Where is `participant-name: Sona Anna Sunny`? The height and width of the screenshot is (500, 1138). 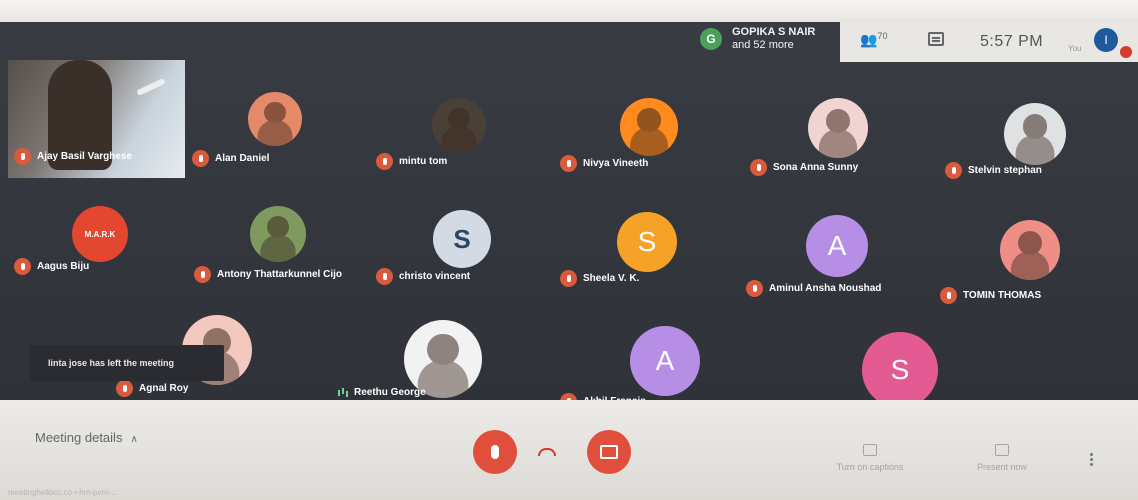 participant-name: Sona Anna Sunny is located at coordinates (816, 167).